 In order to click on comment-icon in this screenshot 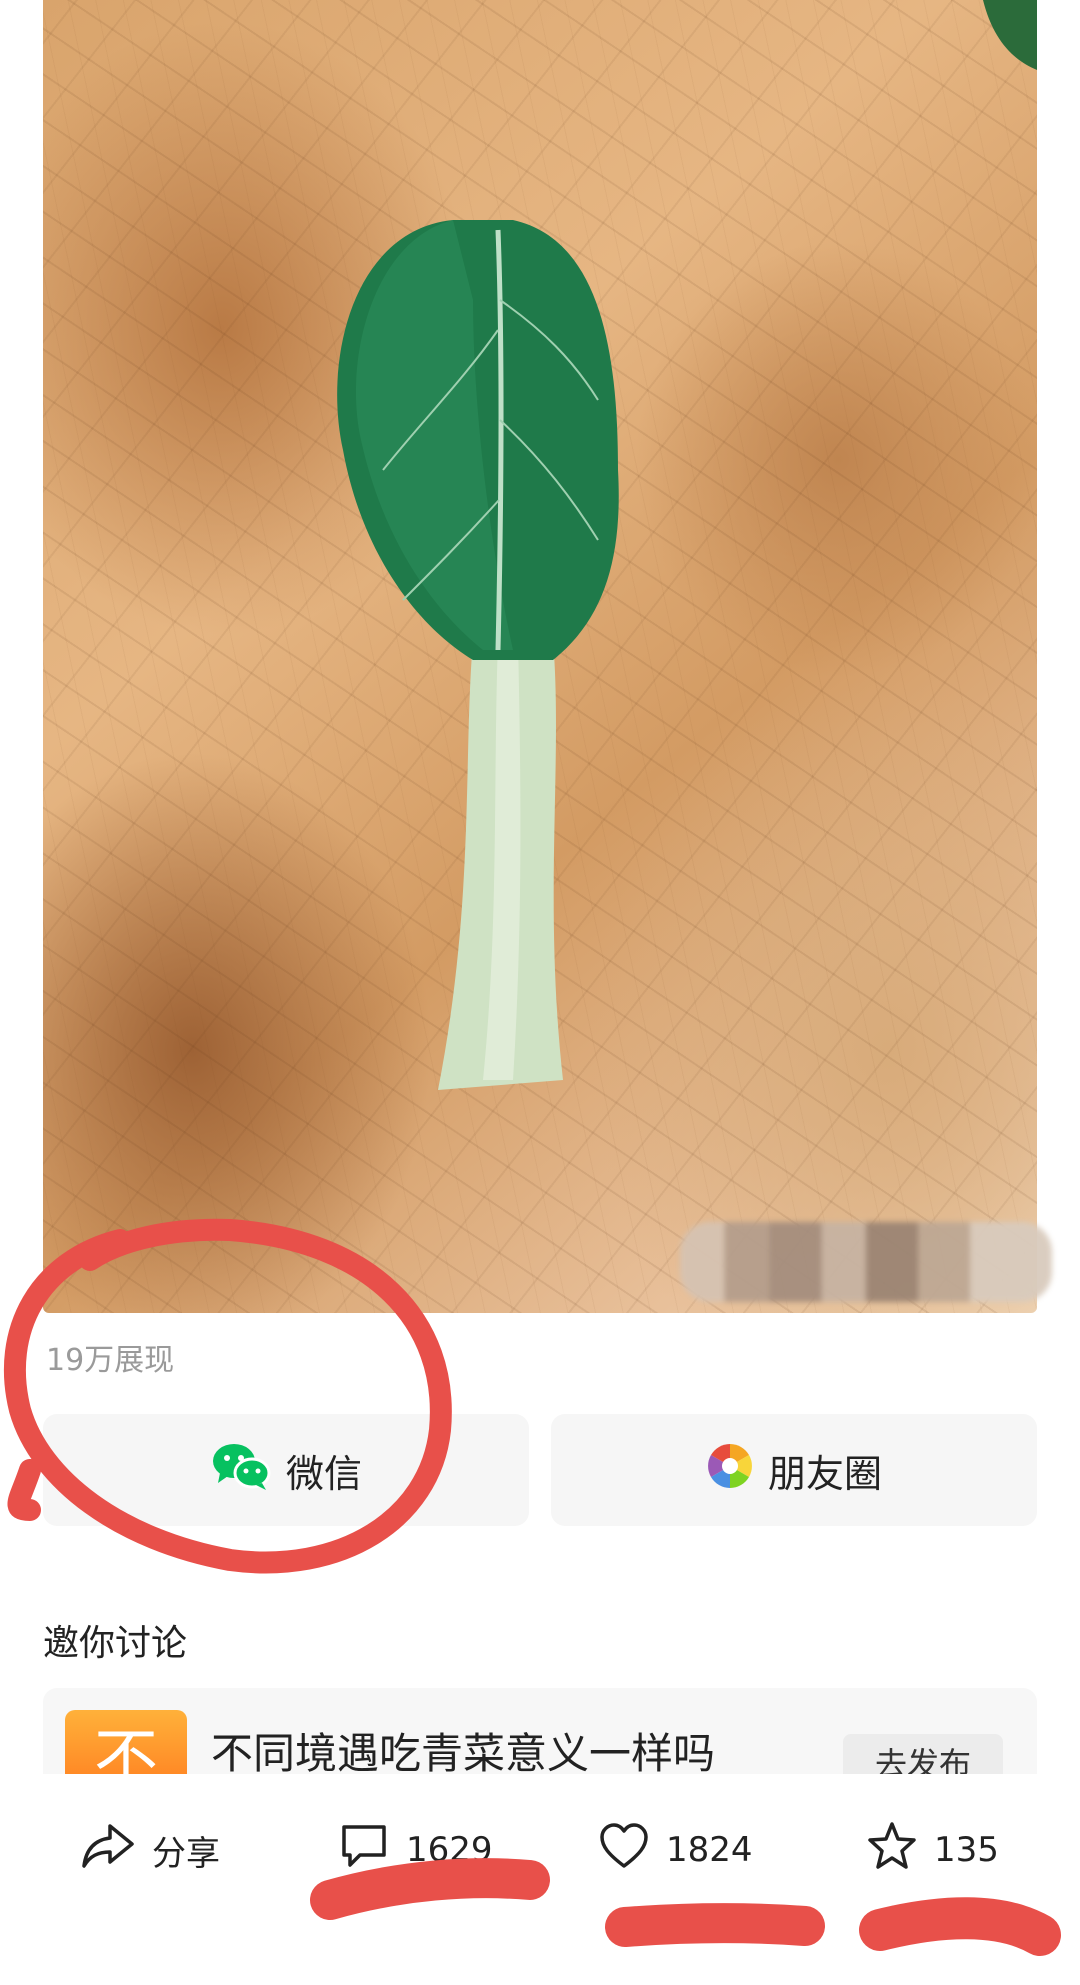, I will do `click(364, 1850)`.